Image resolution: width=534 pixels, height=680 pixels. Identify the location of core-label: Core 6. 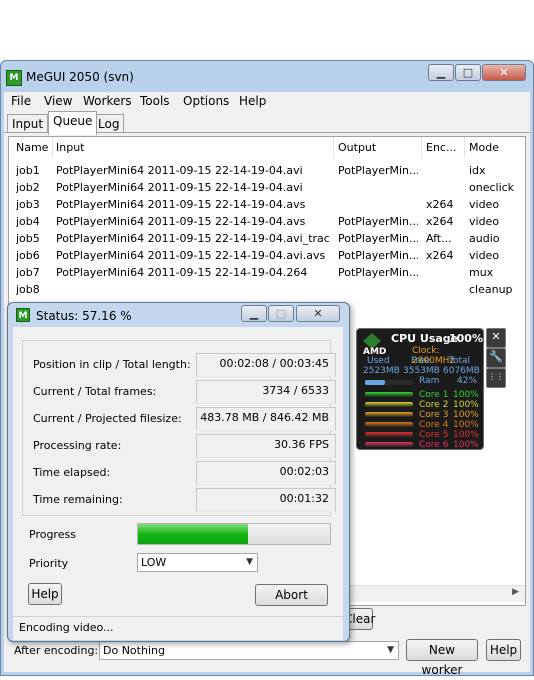
(434, 445).